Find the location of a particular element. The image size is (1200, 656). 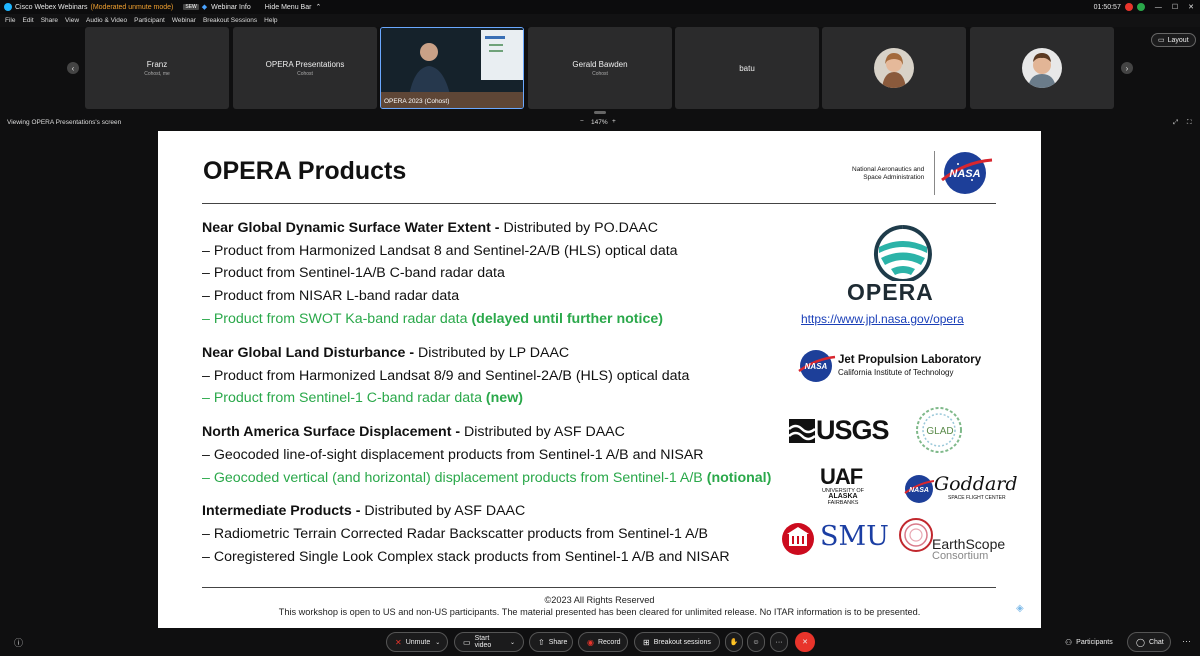

maximize-icon: ☐ is located at coordinates (1175, 7).